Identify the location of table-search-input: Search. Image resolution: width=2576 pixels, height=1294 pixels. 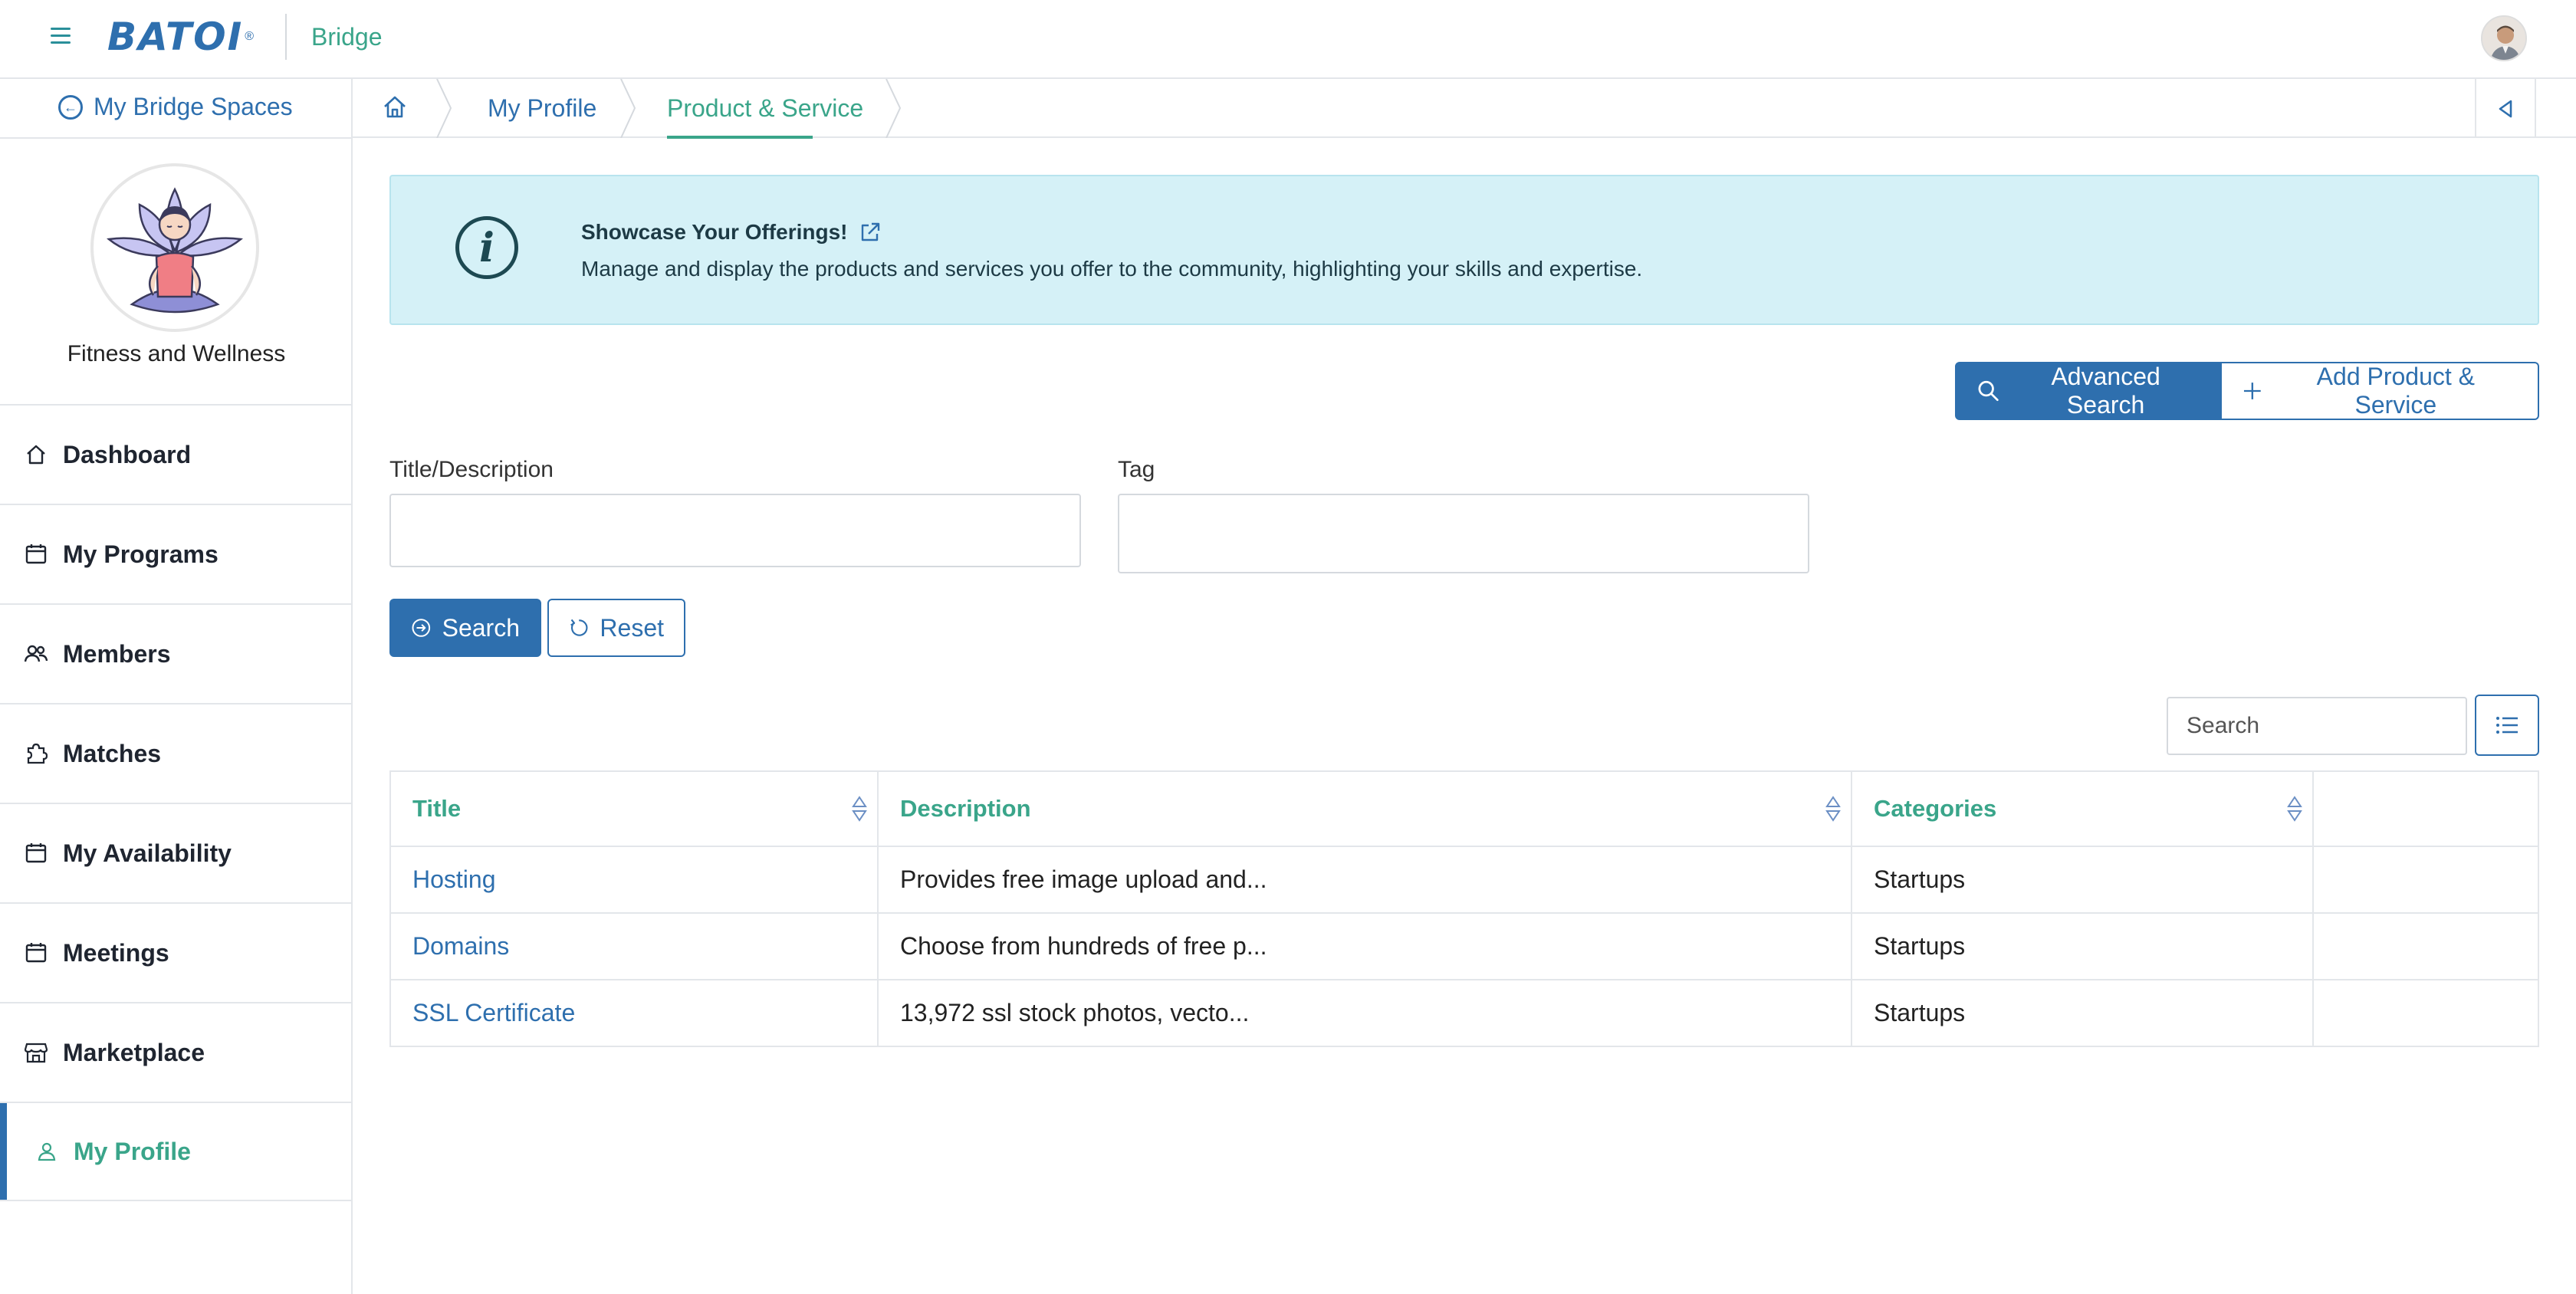
(2317, 726).